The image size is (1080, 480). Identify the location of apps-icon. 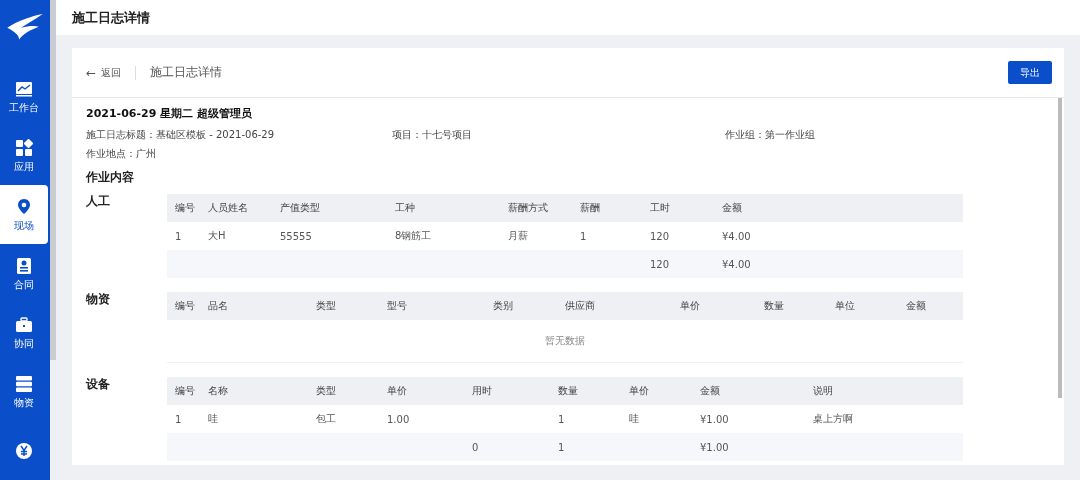
(24, 147).